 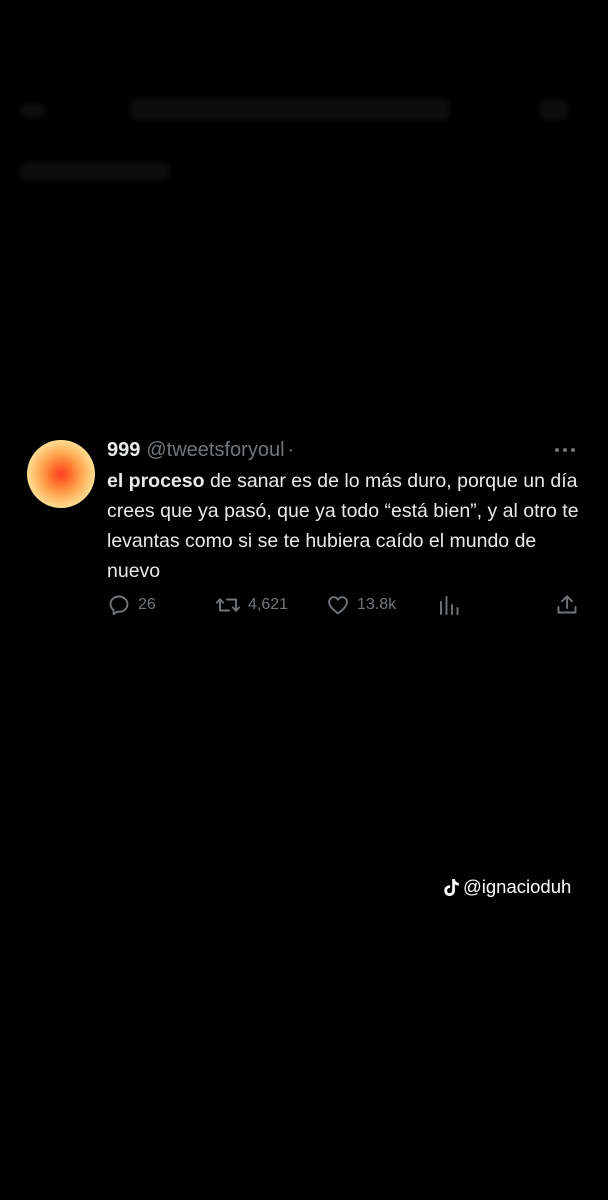 What do you see at coordinates (517, 886) in the screenshot?
I see `watermark-username: @ignacioduh` at bounding box center [517, 886].